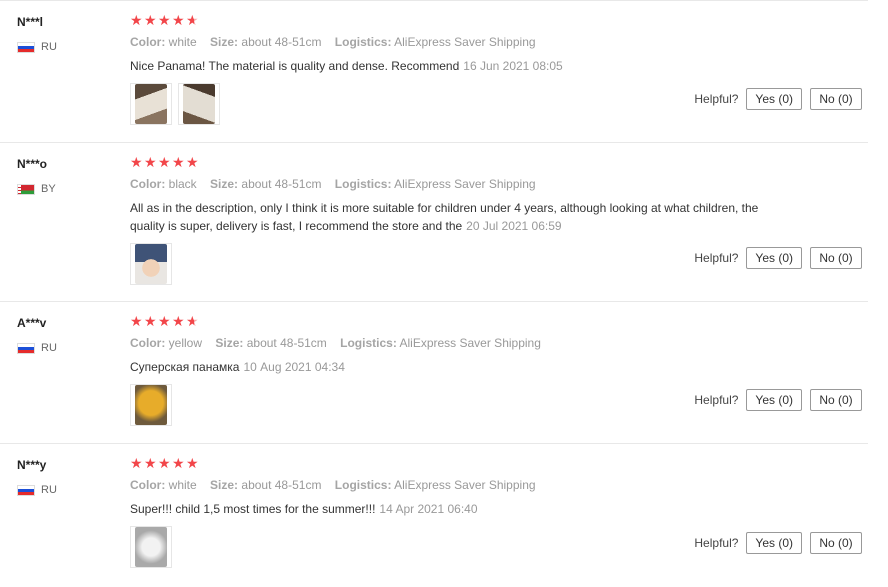 Image resolution: width=888 pixels, height=587 pixels. Describe the element at coordinates (30, 22) in the screenshot. I see `reviewer-name: N***l` at that location.